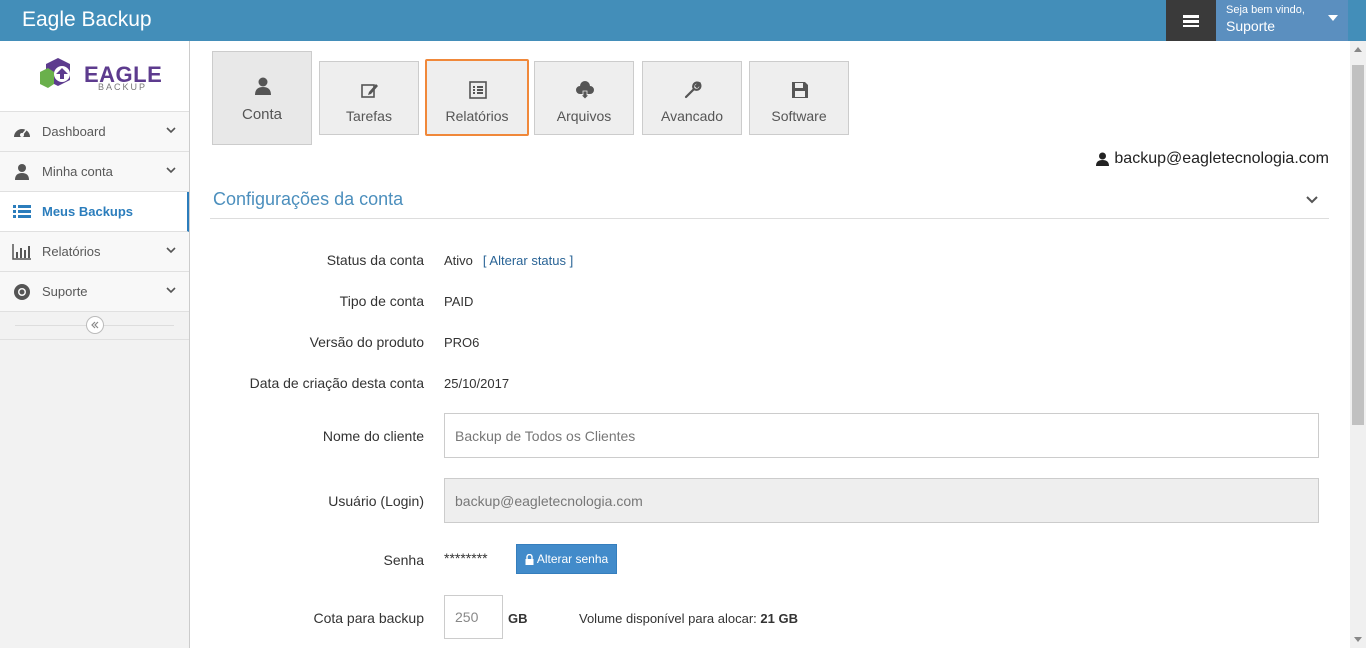 The height and width of the screenshot is (648, 1366). Describe the element at coordinates (691, 116) in the screenshot. I see `tab-label: Avancado` at that location.